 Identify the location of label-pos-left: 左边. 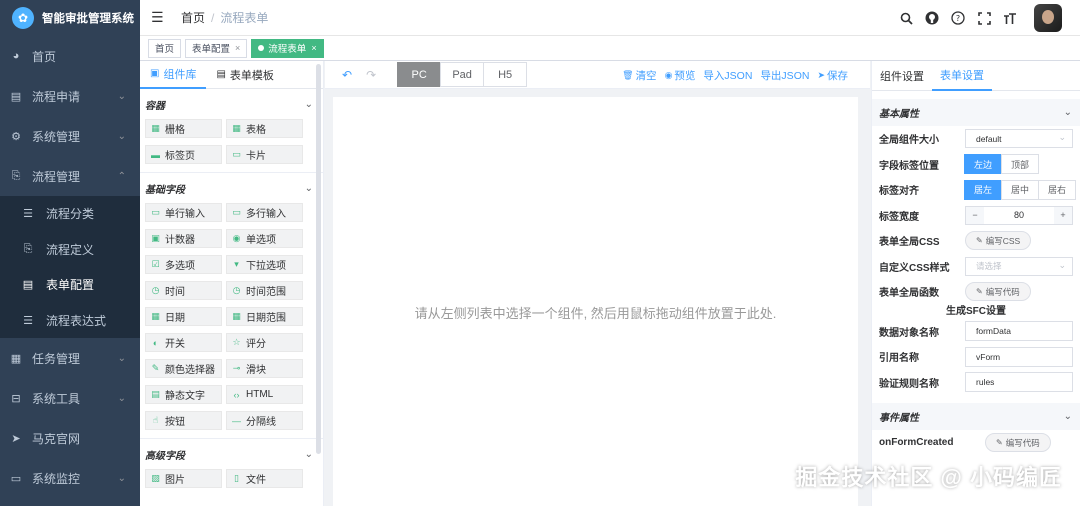
(983, 164).